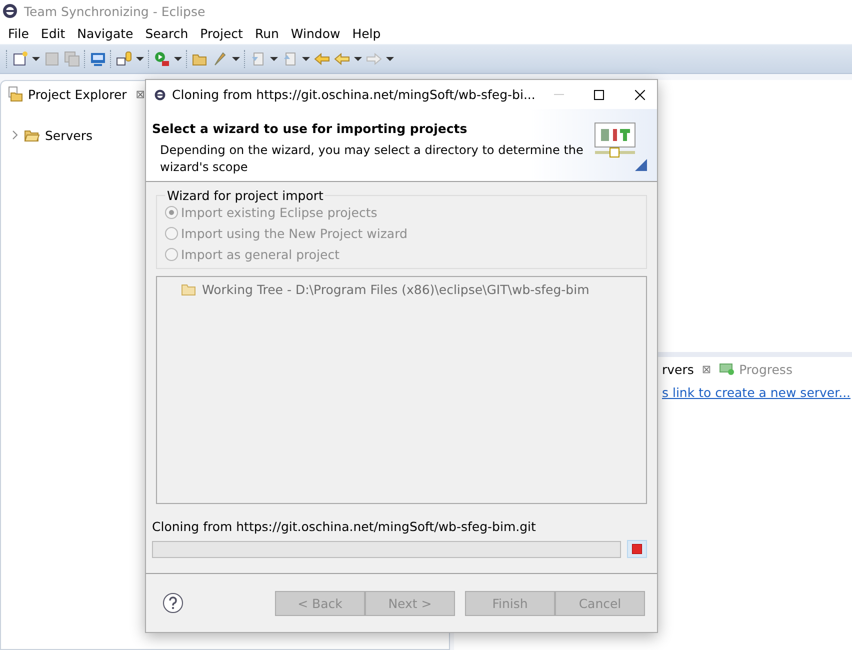  What do you see at coordinates (371, 159) in the screenshot?
I see `wizard-description: Depending on the wizard, you may select a directory to determine the wizard's scope` at bounding box center [371, 159].